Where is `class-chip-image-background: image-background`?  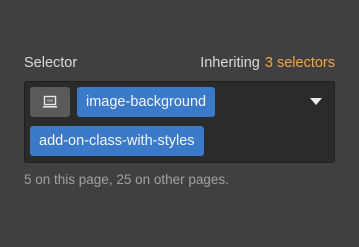
class-chip-image-background: image-background is located at coordinates (146, 102).